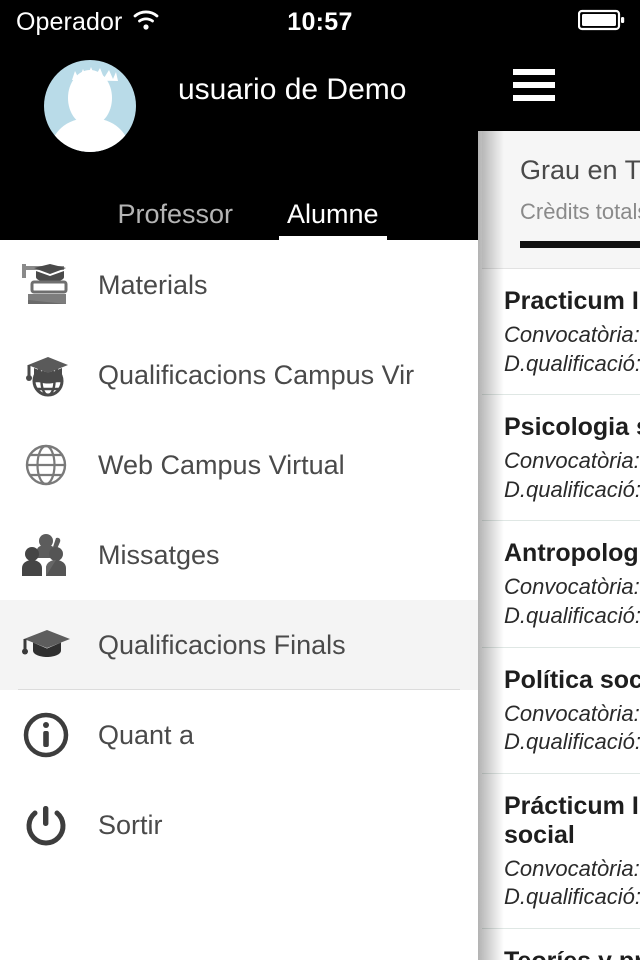 This screenshot has height=960, width=640. I want to click on globe-icon, so click(46, 465).